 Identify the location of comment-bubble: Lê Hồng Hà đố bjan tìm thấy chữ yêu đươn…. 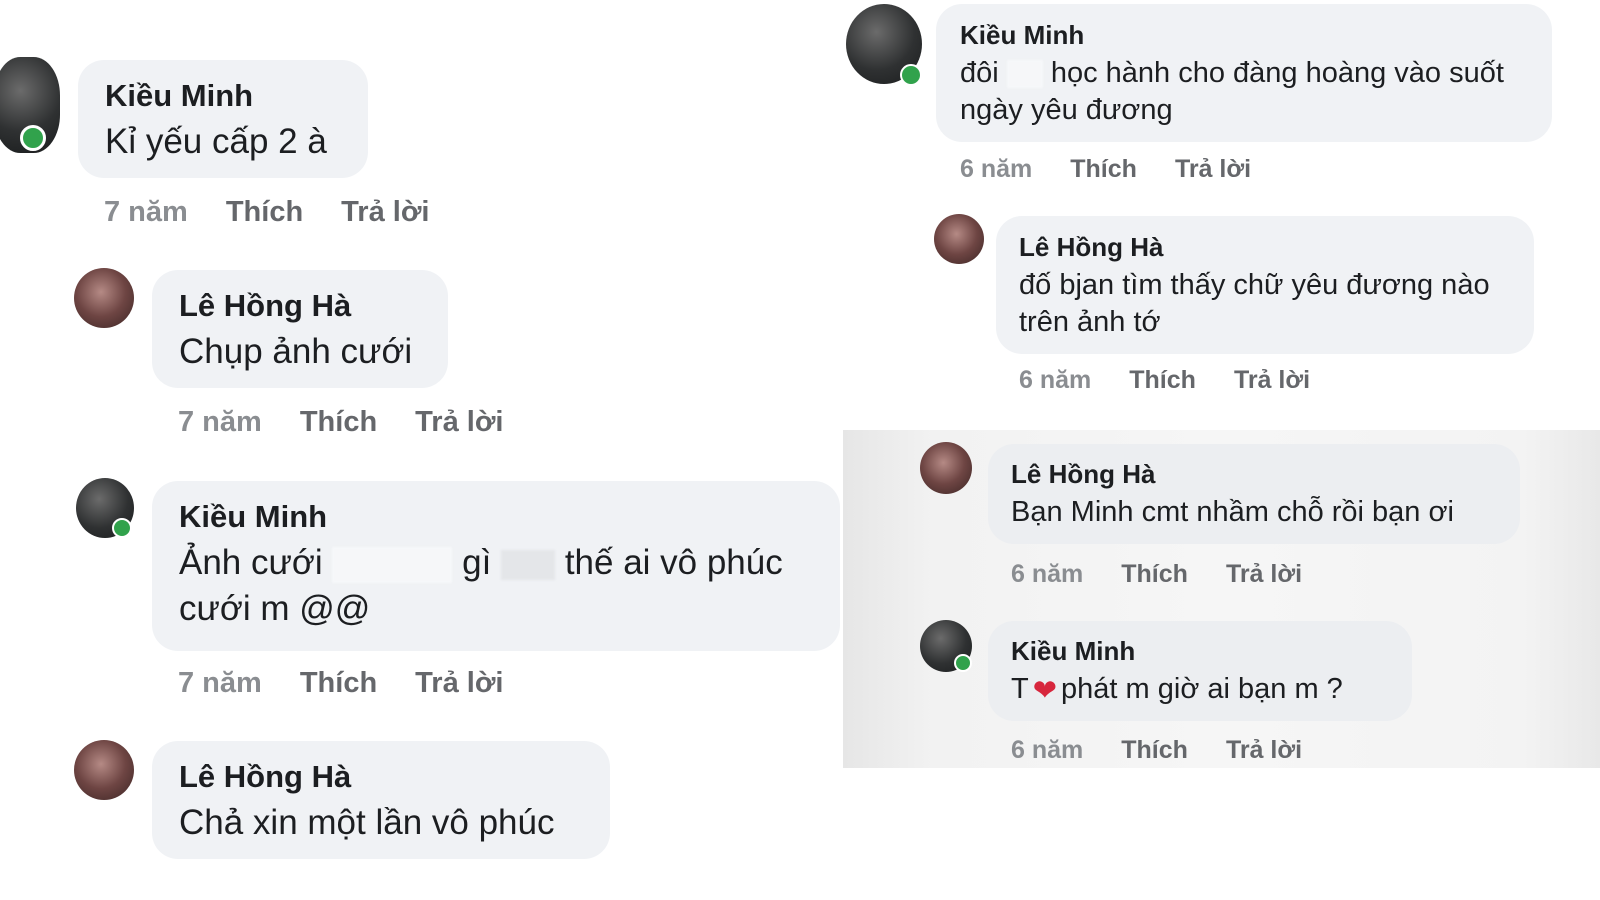
(1265, 285).